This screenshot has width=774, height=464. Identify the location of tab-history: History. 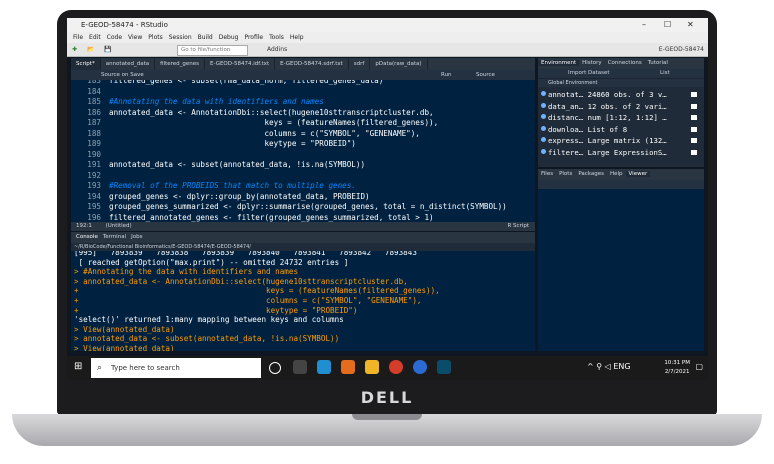
(592, 63).